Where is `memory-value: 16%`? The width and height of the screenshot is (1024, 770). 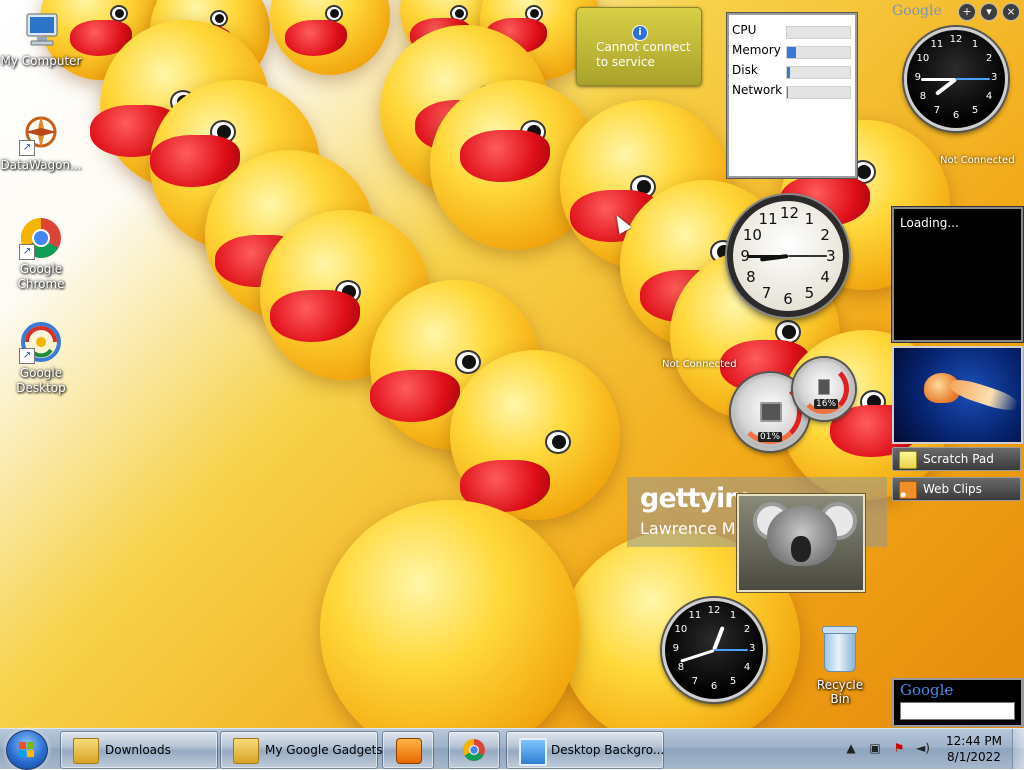
memory-value: 16% is located at coordinates (826, 404).